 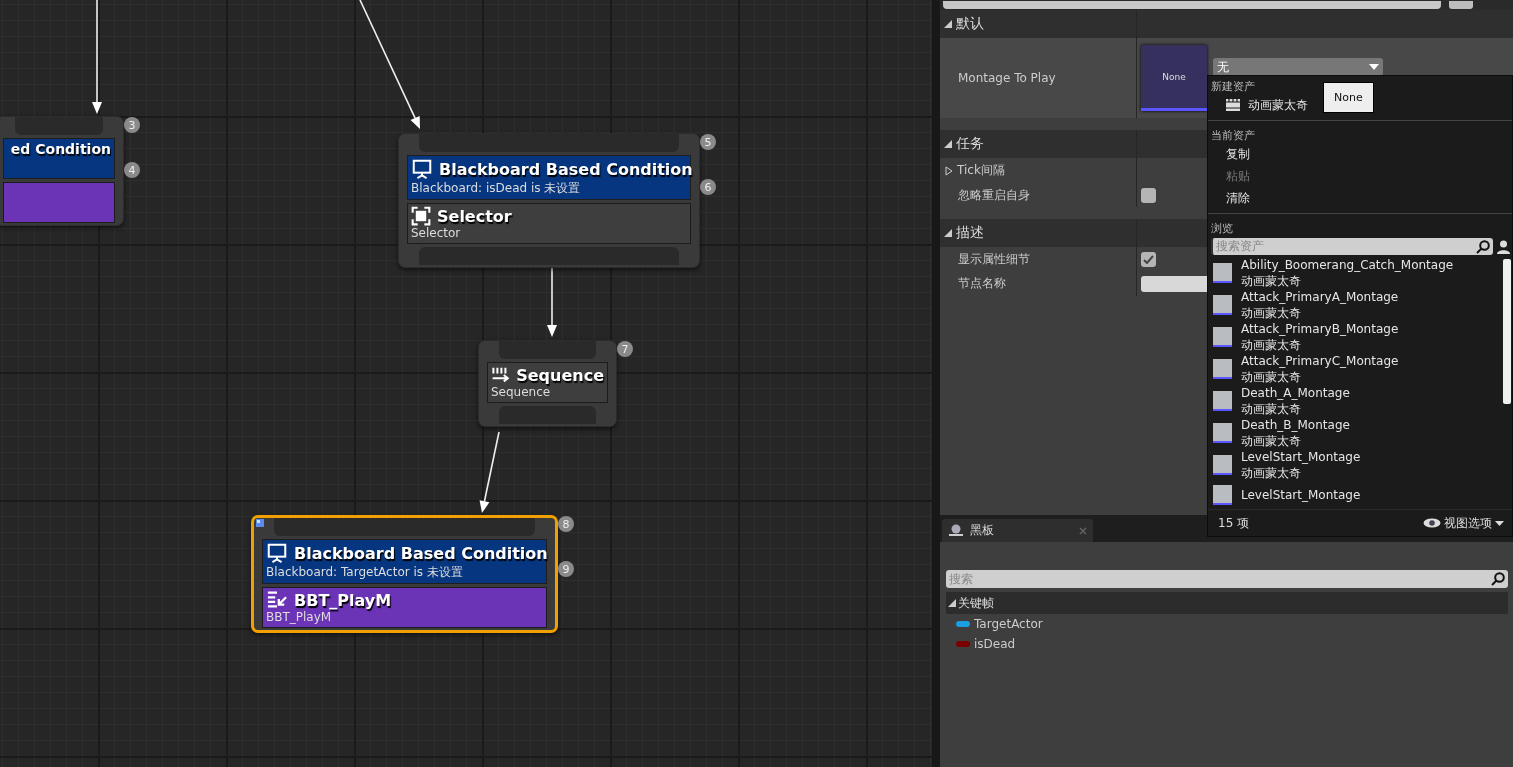 I want to click on eye-icon, so click(x=1432, y=523).